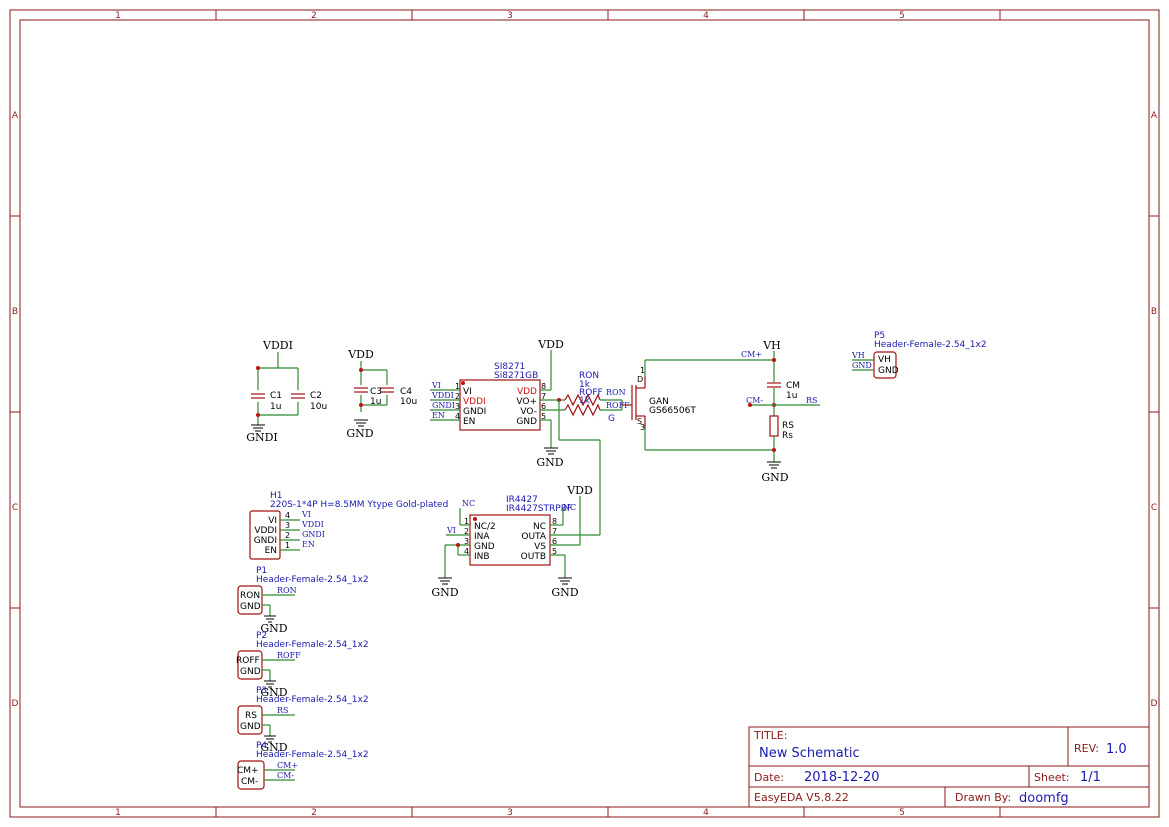  What do you see at coordinates (457, 396) in the screenshot?
I see `u1-pin2-num: 2` at bounding box center [457, 396].